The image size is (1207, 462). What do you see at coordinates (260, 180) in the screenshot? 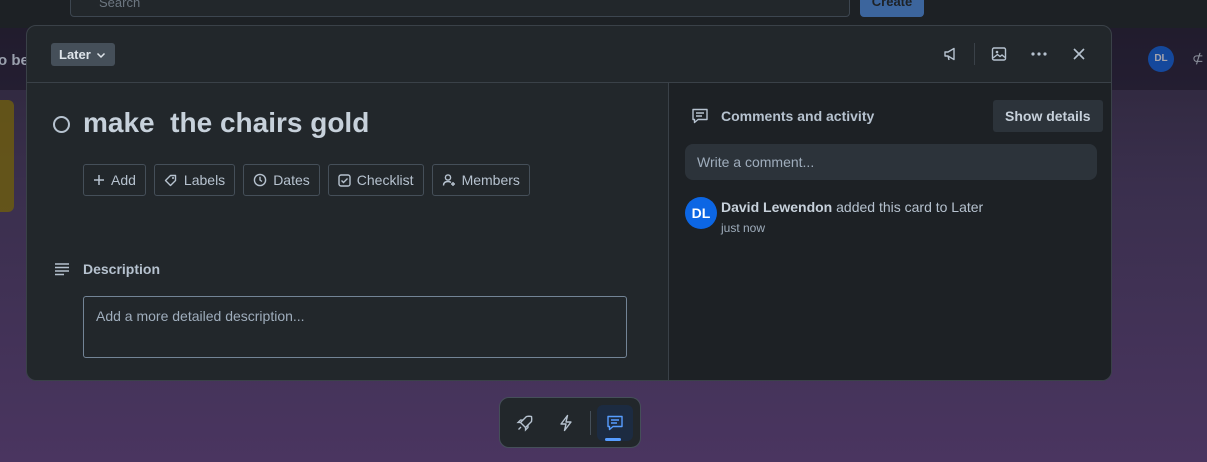
I see `clock-icon` at bounding box center [260, 180].